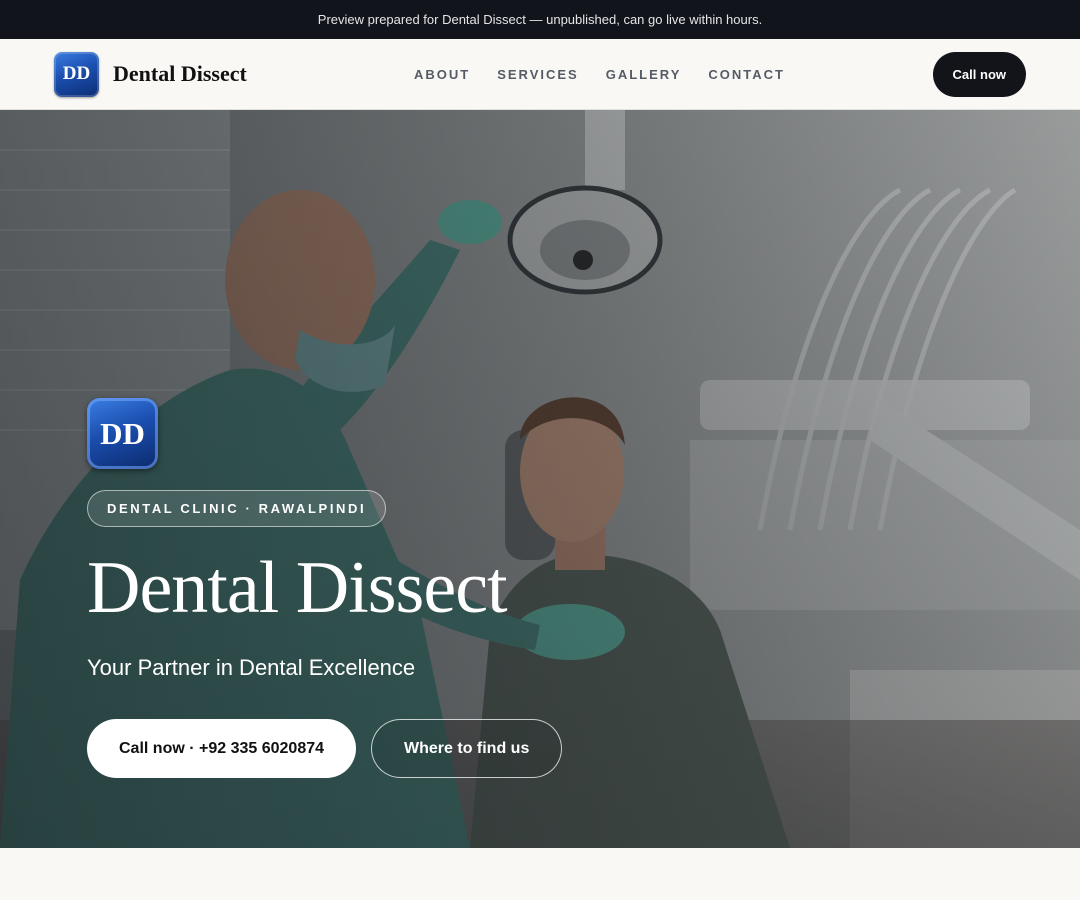 The width and height of the screenshot is (1080, 900). I want to click on nav-link-services: SERVICES, so click(538, 74).